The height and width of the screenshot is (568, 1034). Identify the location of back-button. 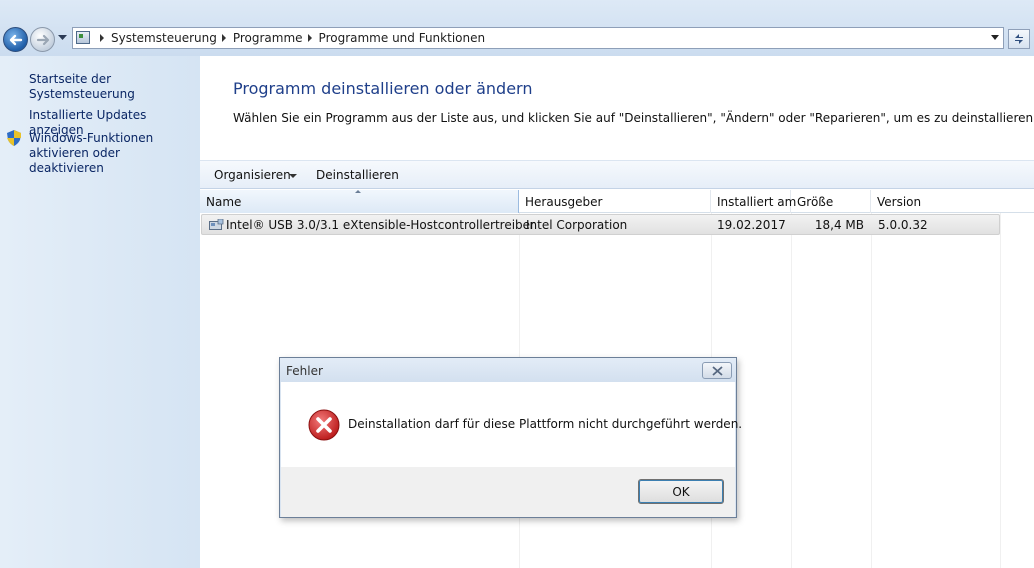
(15, 39).